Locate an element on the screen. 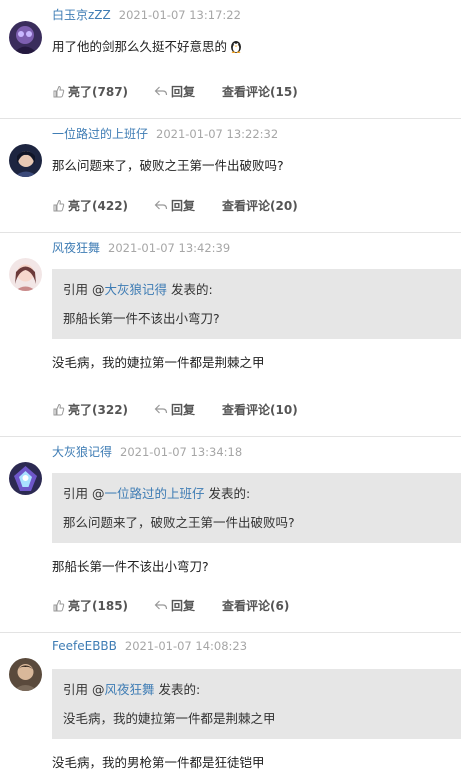  view-comments-button: 查看评论 (6) is located at coordinates (255, 605).